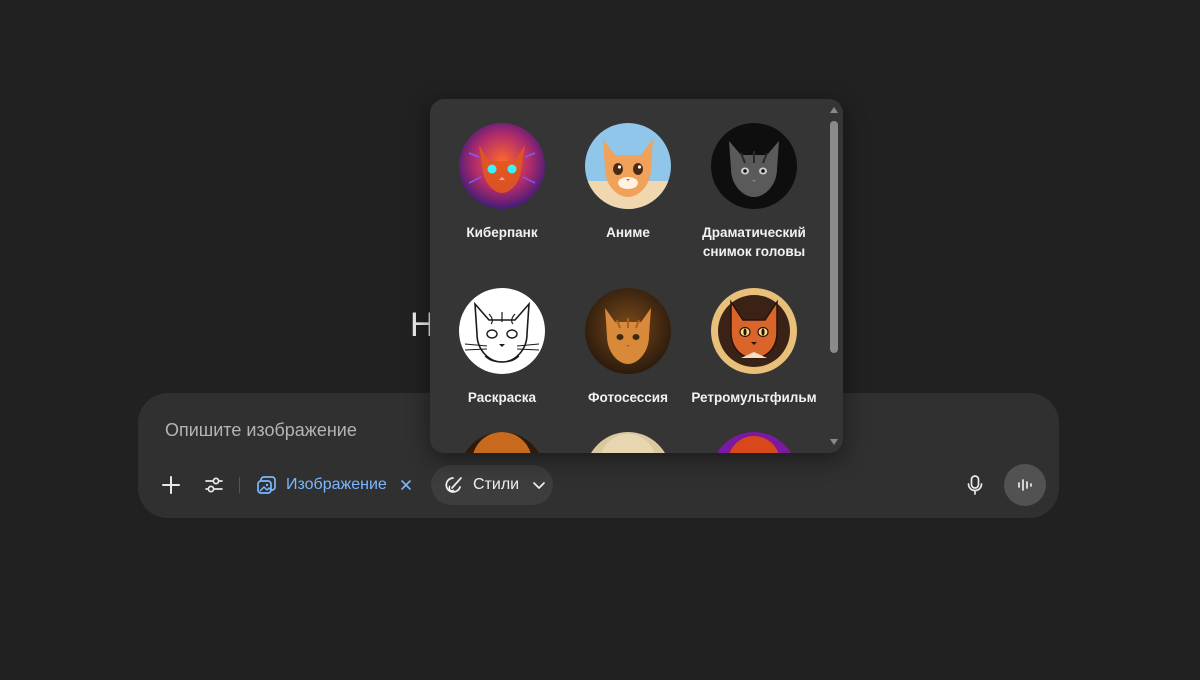 The width and height of the screenshot is (1200, 680). I want to click on remove-image-mode-button, so click(406, 485).